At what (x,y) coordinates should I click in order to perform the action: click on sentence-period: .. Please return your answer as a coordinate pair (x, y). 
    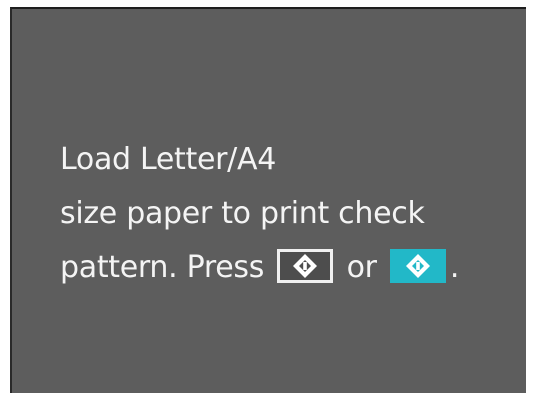
    Looking at the image, I should click on (454, 267).